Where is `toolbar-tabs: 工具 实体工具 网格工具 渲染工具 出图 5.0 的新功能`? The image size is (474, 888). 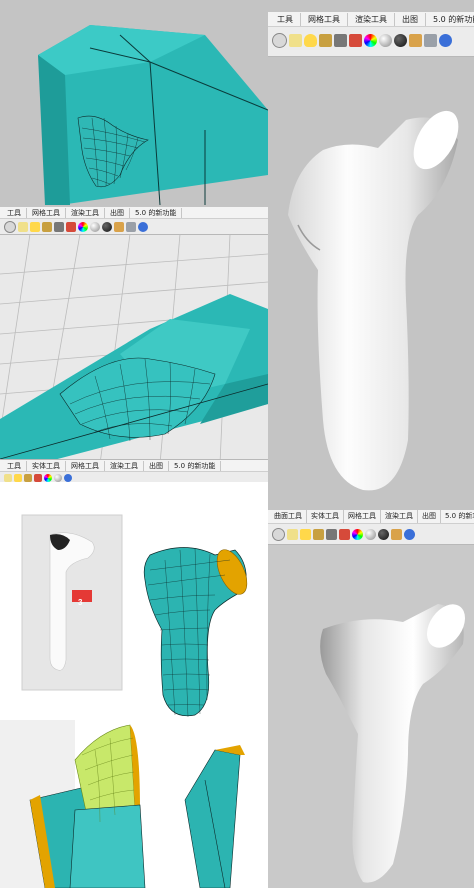 toolbar-tabs: 工具 实体工具 网格工具 渲染工具 出图 5.0 的新功能 is located at coordinates (134, 466).